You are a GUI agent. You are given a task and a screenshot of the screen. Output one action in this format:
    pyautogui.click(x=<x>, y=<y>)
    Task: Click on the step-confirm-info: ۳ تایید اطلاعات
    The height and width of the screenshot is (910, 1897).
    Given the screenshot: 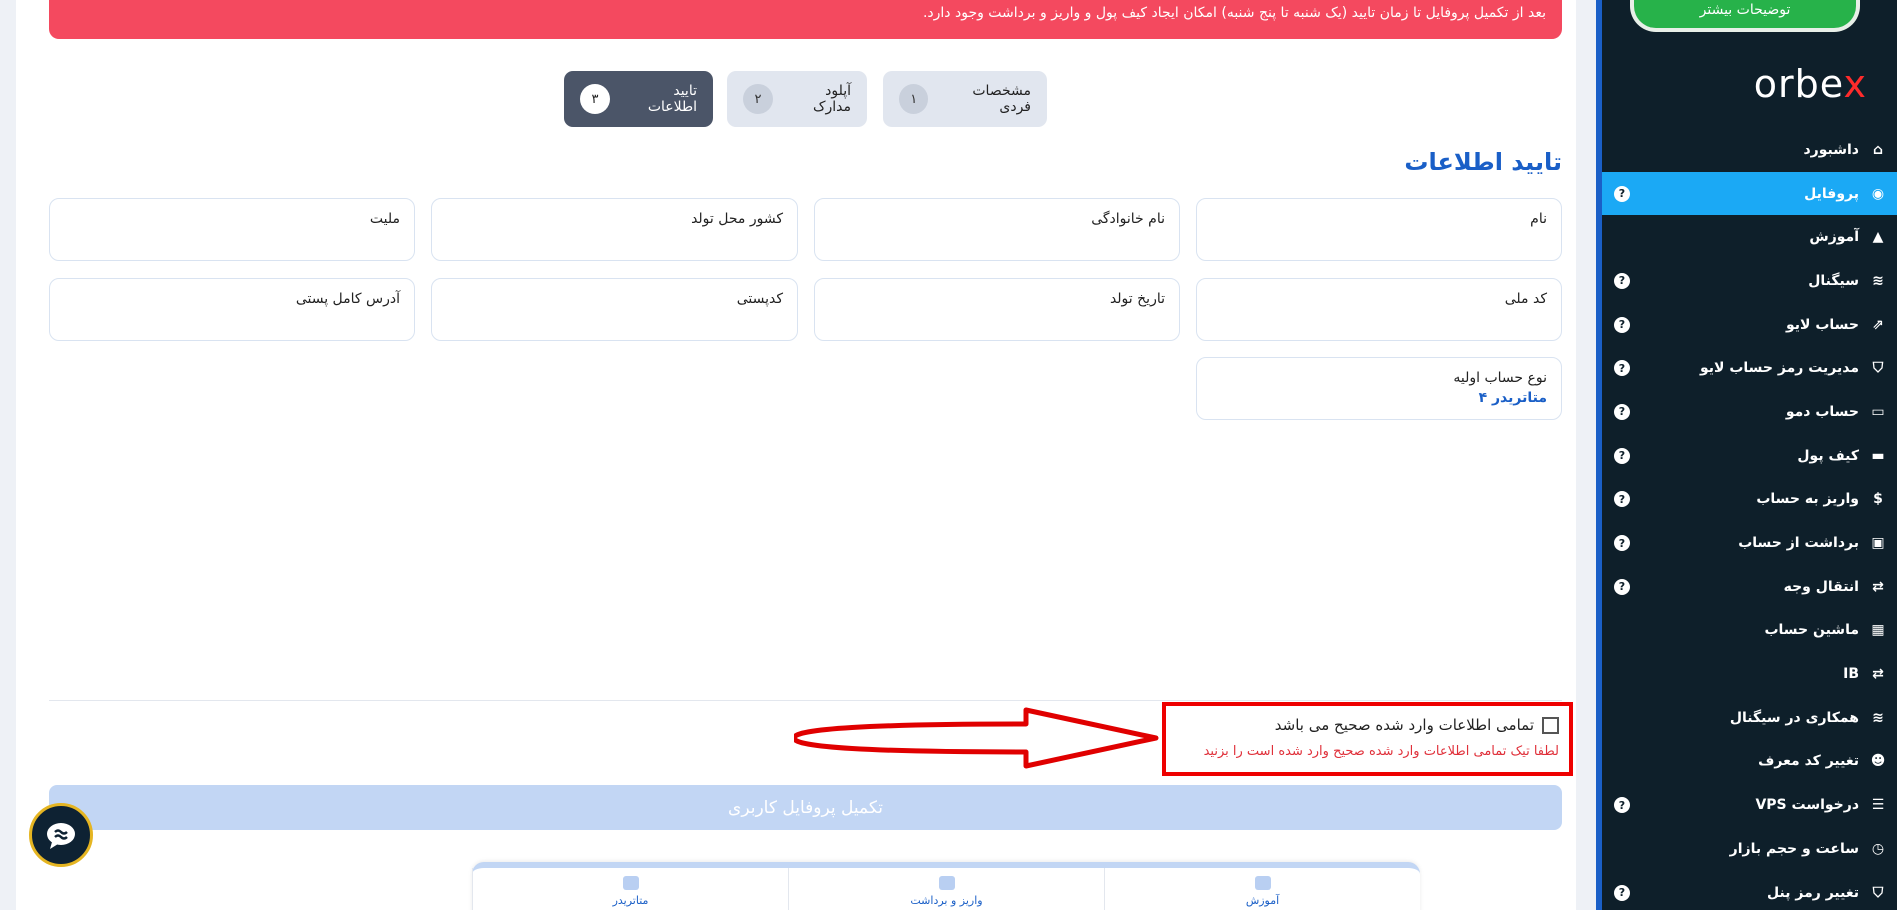 What is the action you would take?
    pyautogui.click(x=638, y=99)
    